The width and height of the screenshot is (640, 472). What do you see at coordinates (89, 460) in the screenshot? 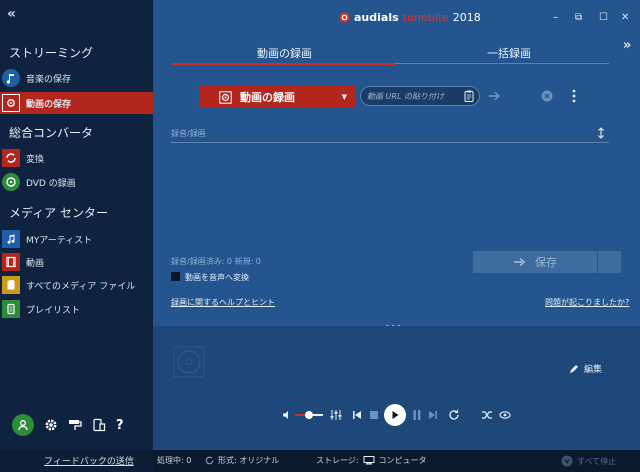
I see `feedback-link: フィードバックの送信` at bounding box center [89, 460].